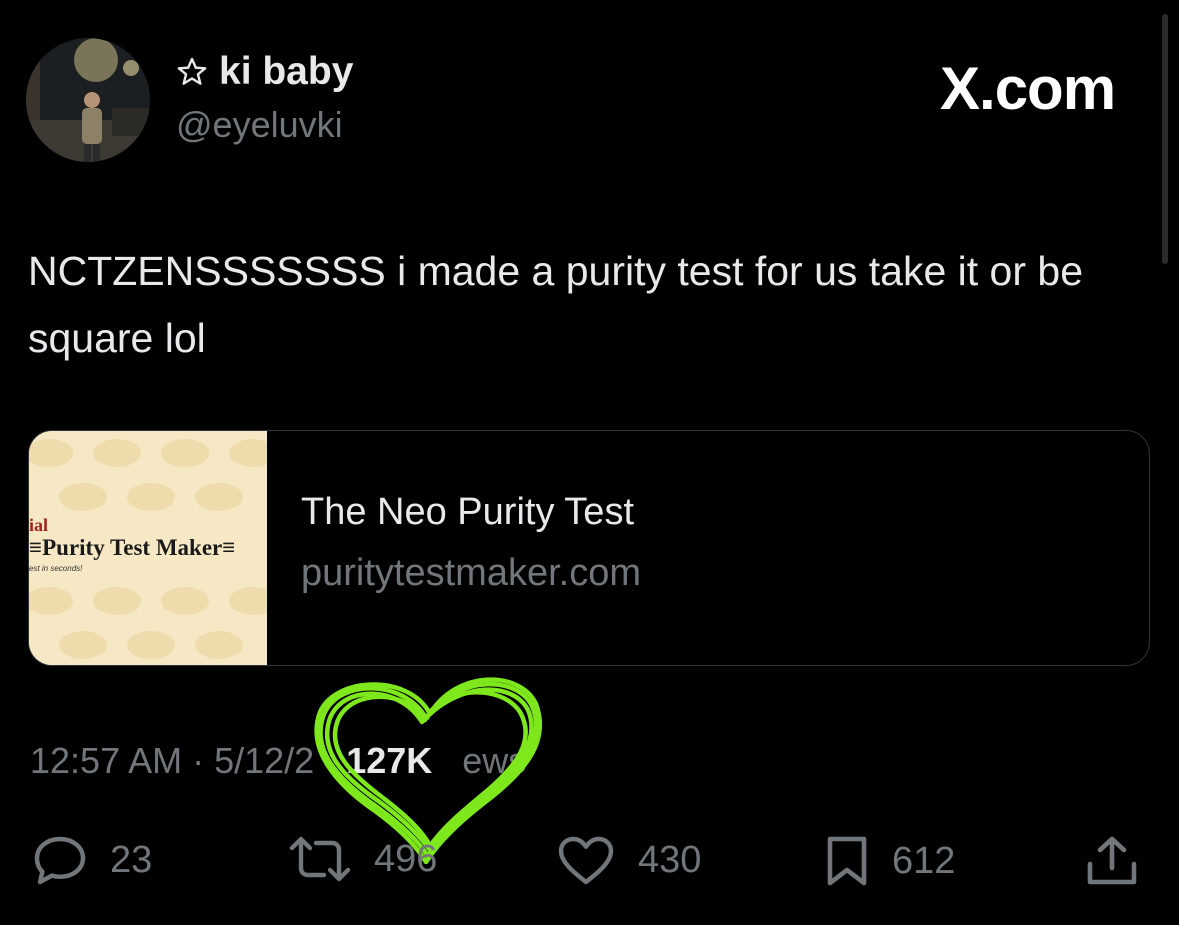  Describe the element at coordinates (39, 525) in the screenshot. I see `thumbnail-red-text: ial` at that location.